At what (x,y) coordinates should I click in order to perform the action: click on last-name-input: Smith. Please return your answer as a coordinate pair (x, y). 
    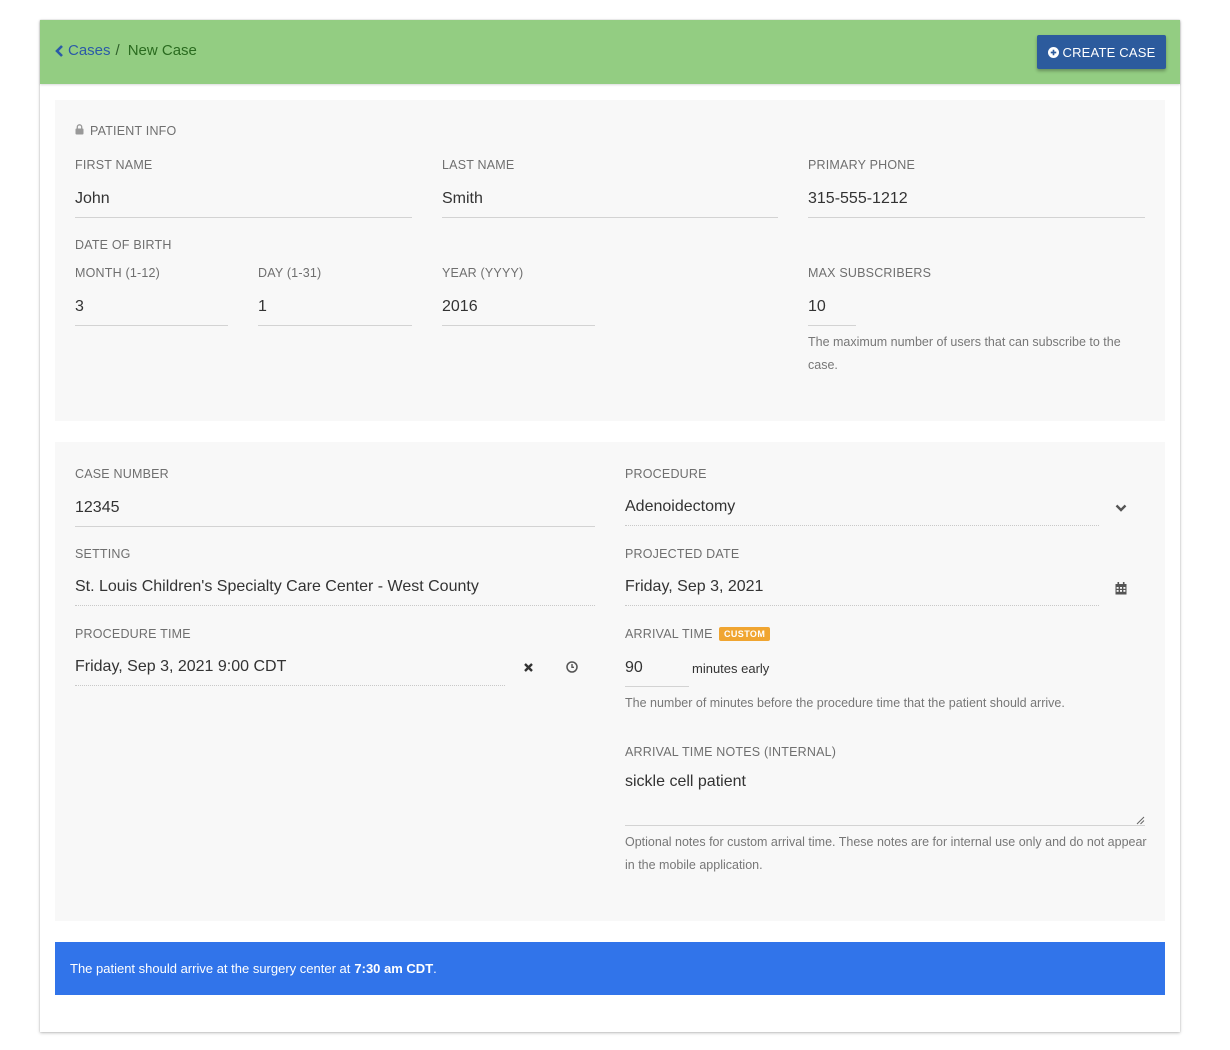
    Looking at the image, I should click on (462, 199).